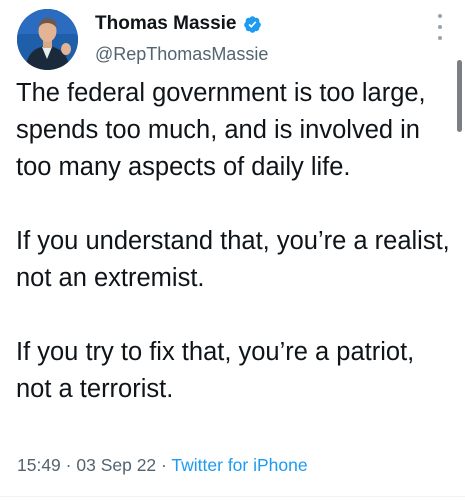 The width and height of the screenshot is (465, 500). What do you see at coordinates (181, 54) in the screenshot?
I see `author-handle: @RepThomasMassie` at bounding box center [181, 54].